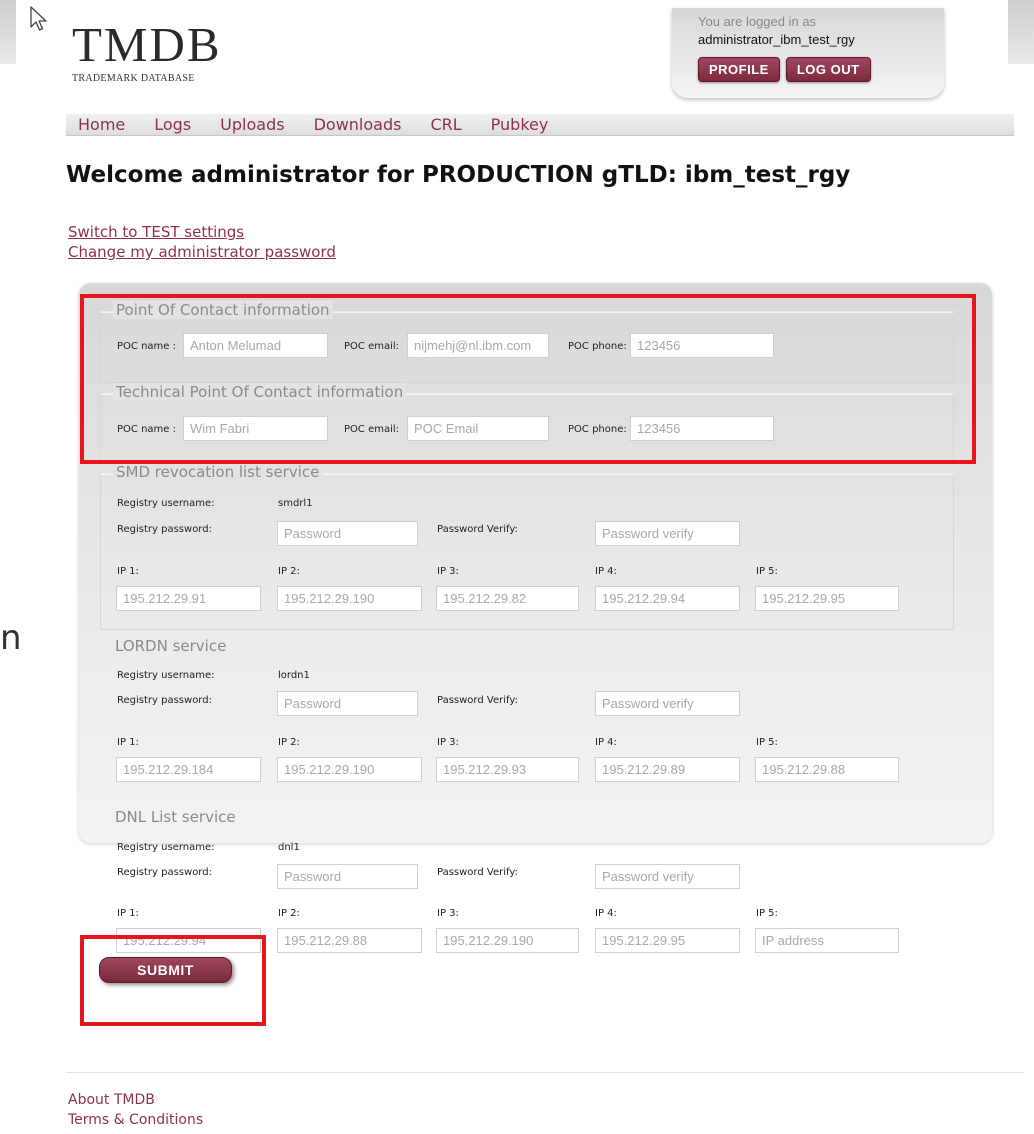 This screenshot has width=1034, height=1134. What do you see at coordinates (128, 571) in the screenshot?
I see `smd-ip1-label: IP 1:` at bounding box center [128, 571].